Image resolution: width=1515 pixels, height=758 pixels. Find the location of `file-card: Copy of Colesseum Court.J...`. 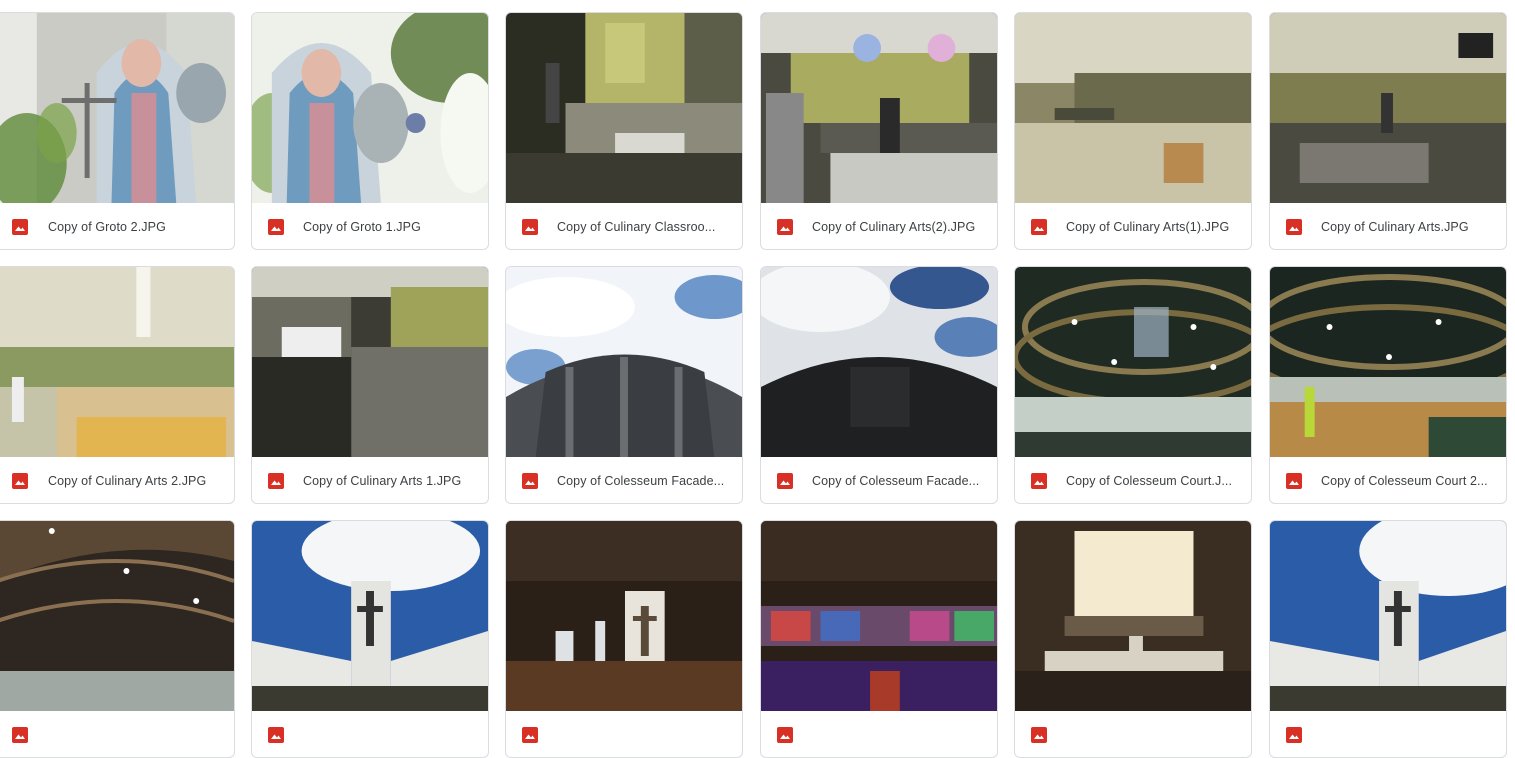

file-card: Copy of Colesseum Court.J... is located at coordinates (1133, 385).